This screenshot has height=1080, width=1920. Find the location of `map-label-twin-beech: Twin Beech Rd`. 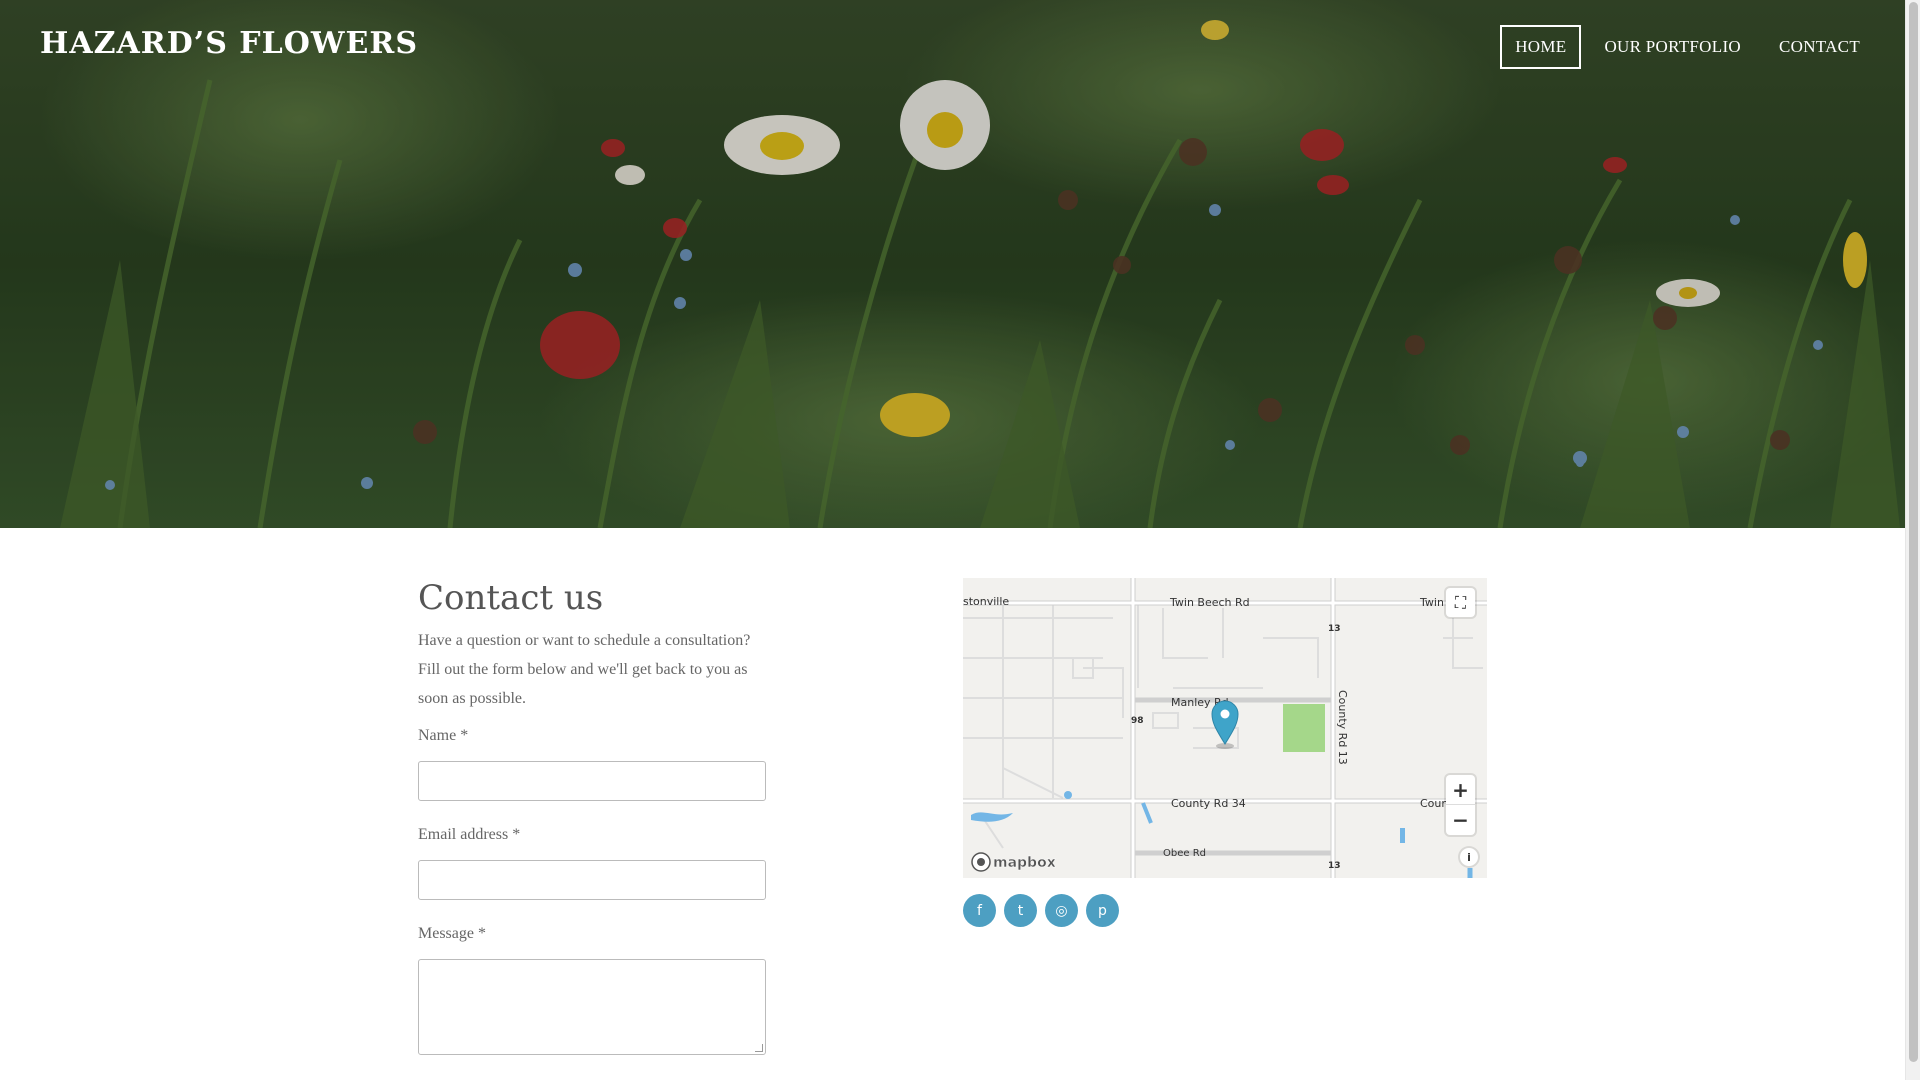

map-label-twin-beech: Twin Beech Rd is located at coordinates (1209, 602).